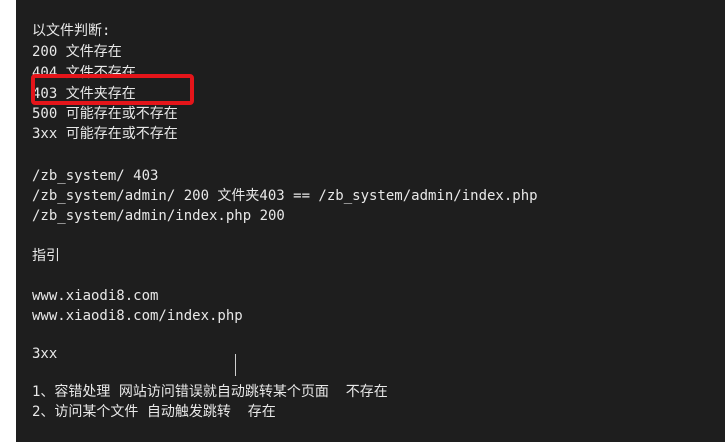 Image resolution: width=725 pixels, height=442 pixels. Describe the element at coordinates (45, 354) in the screenshot. I see `editor-line: 3xx` at that location.